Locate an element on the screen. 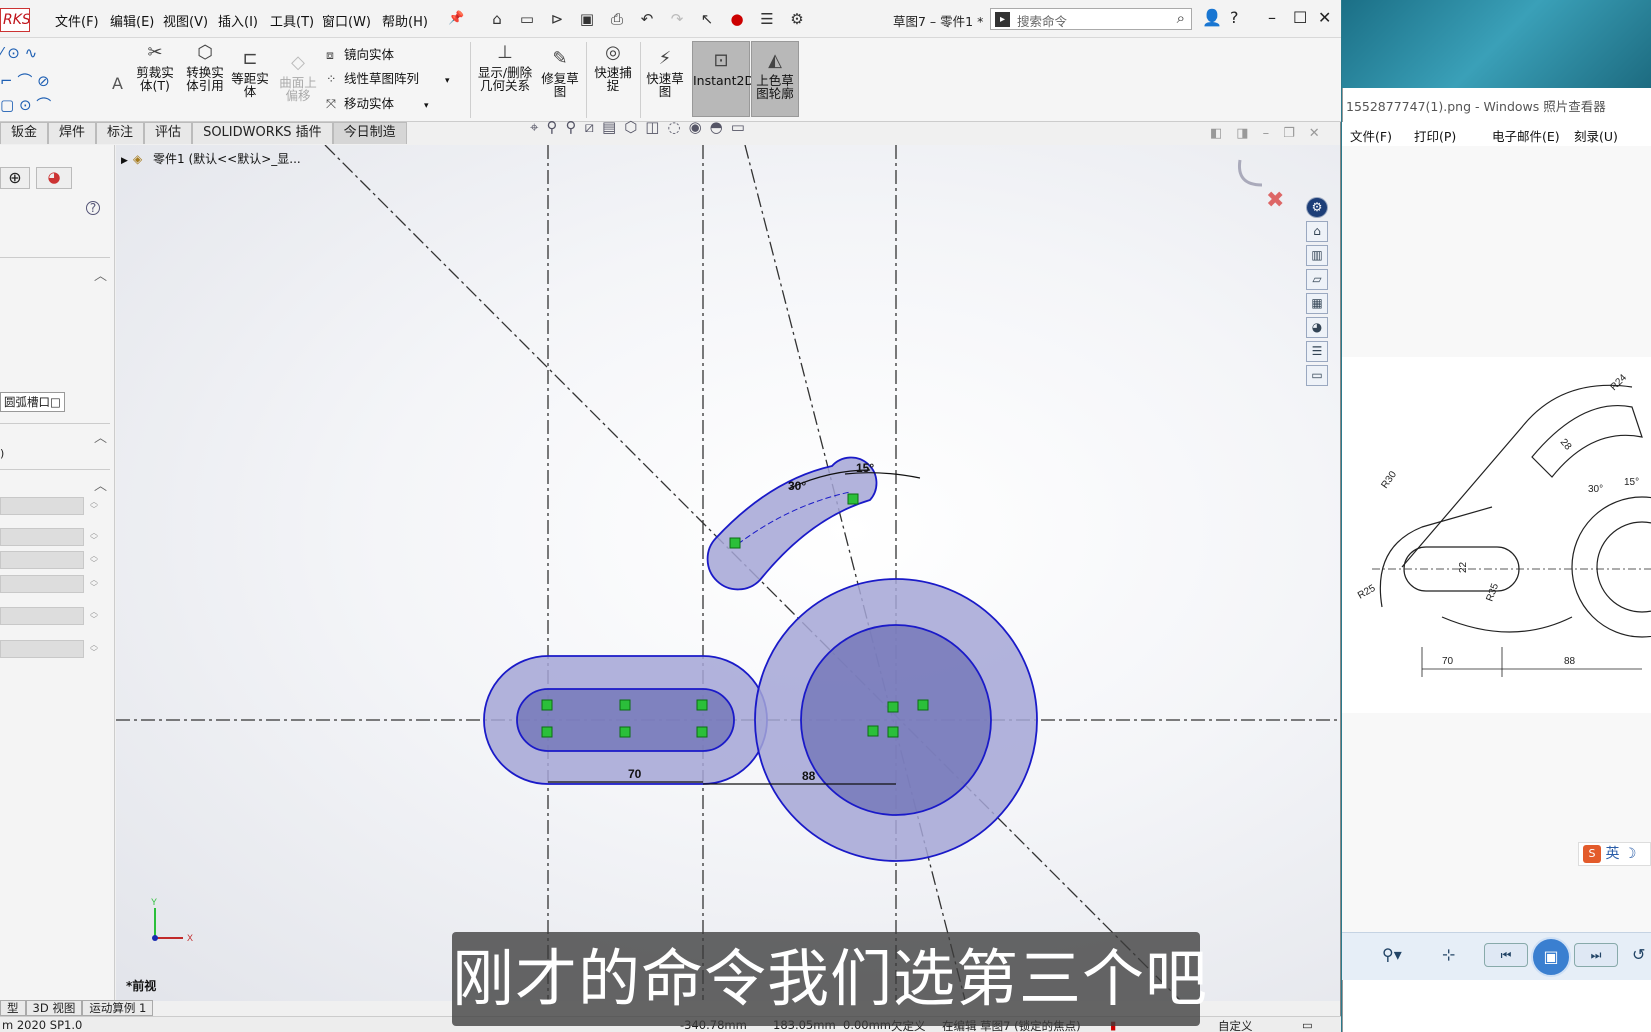 This screenshot has height=1032, width=1651. menu-tools: 工具(T) is located at coordinates (292, 20).